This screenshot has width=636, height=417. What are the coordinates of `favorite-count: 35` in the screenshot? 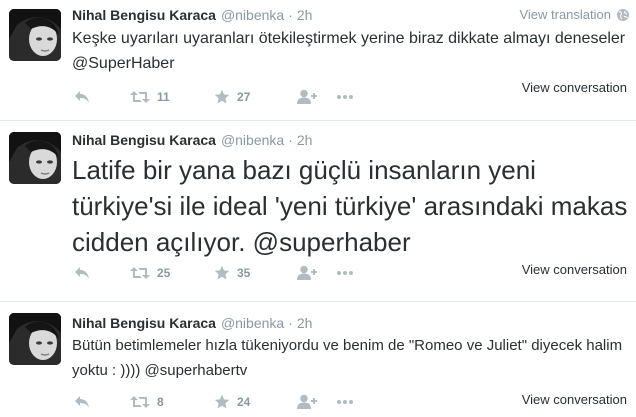 It's located at (244, 273).